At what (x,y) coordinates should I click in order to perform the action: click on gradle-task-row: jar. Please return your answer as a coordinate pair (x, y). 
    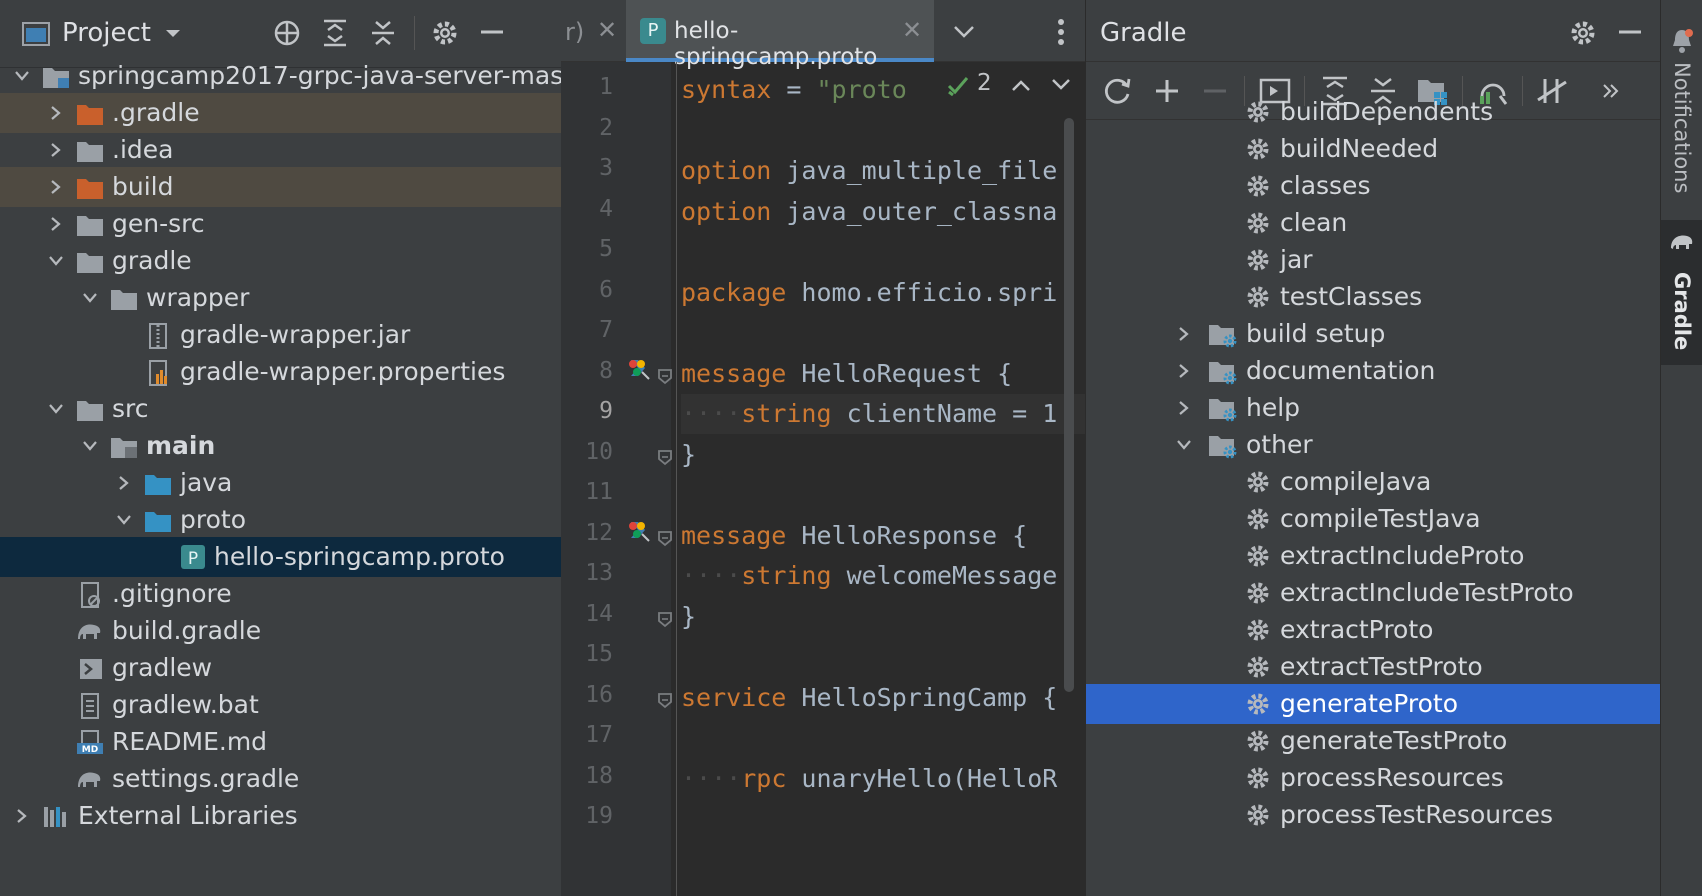
    Looking at the image, I should click on (1373, 260).